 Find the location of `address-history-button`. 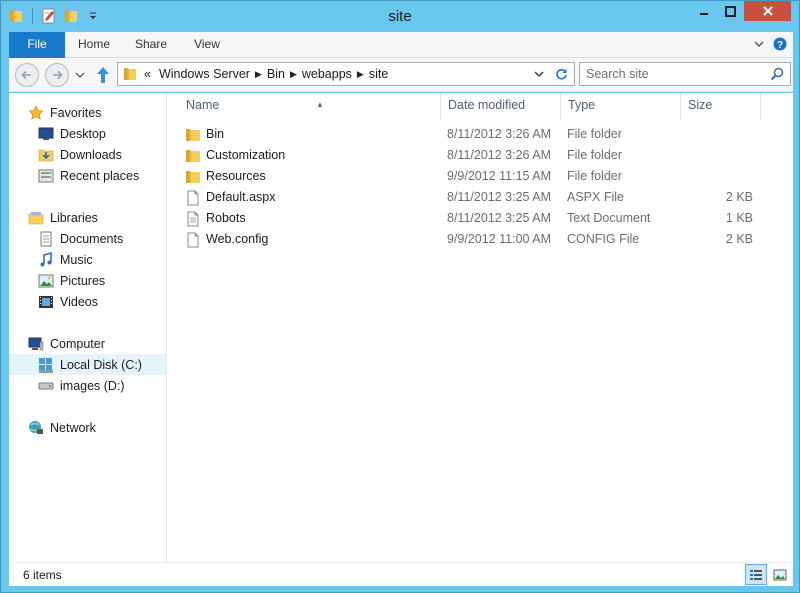

address-history-button is located at coordinates (539, 74).